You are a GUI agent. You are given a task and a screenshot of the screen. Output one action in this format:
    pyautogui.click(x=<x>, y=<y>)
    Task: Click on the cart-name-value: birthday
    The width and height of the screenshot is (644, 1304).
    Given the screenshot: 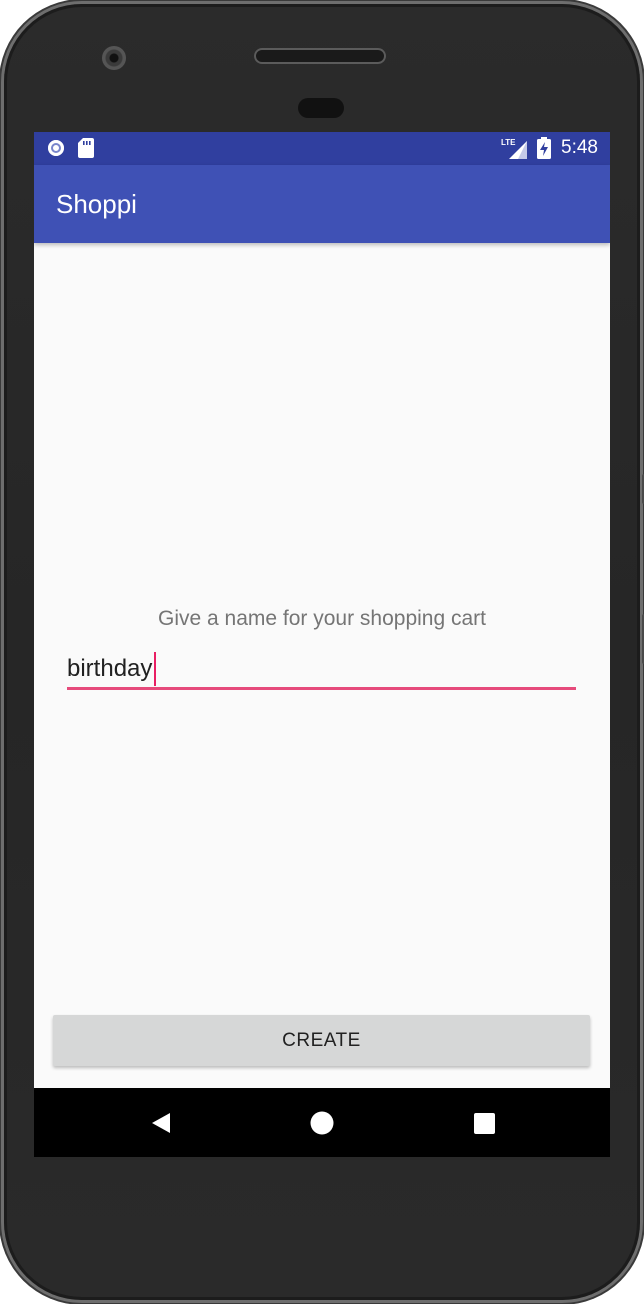 What is the action you would take?
    pyautogui.click(x=110, y=668)
    